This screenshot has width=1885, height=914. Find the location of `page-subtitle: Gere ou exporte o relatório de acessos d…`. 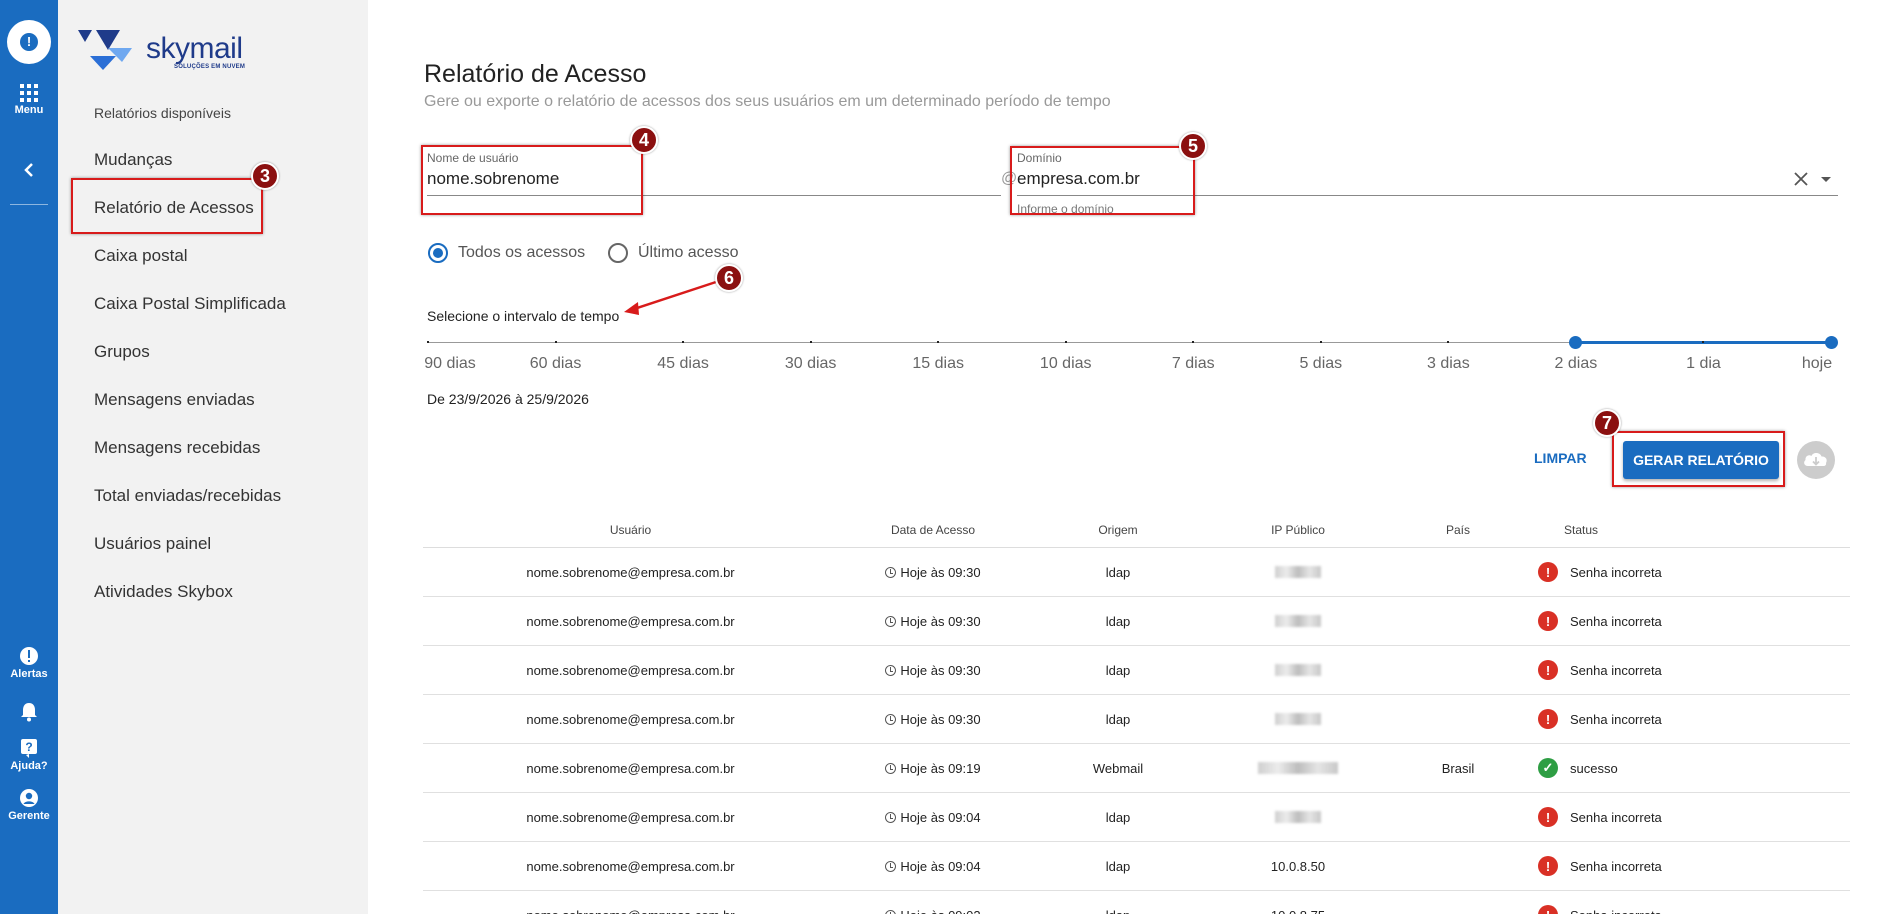

page-subtitle: Gere ou exporte o relatório de acessos d… is located at coordinates (767, 101).